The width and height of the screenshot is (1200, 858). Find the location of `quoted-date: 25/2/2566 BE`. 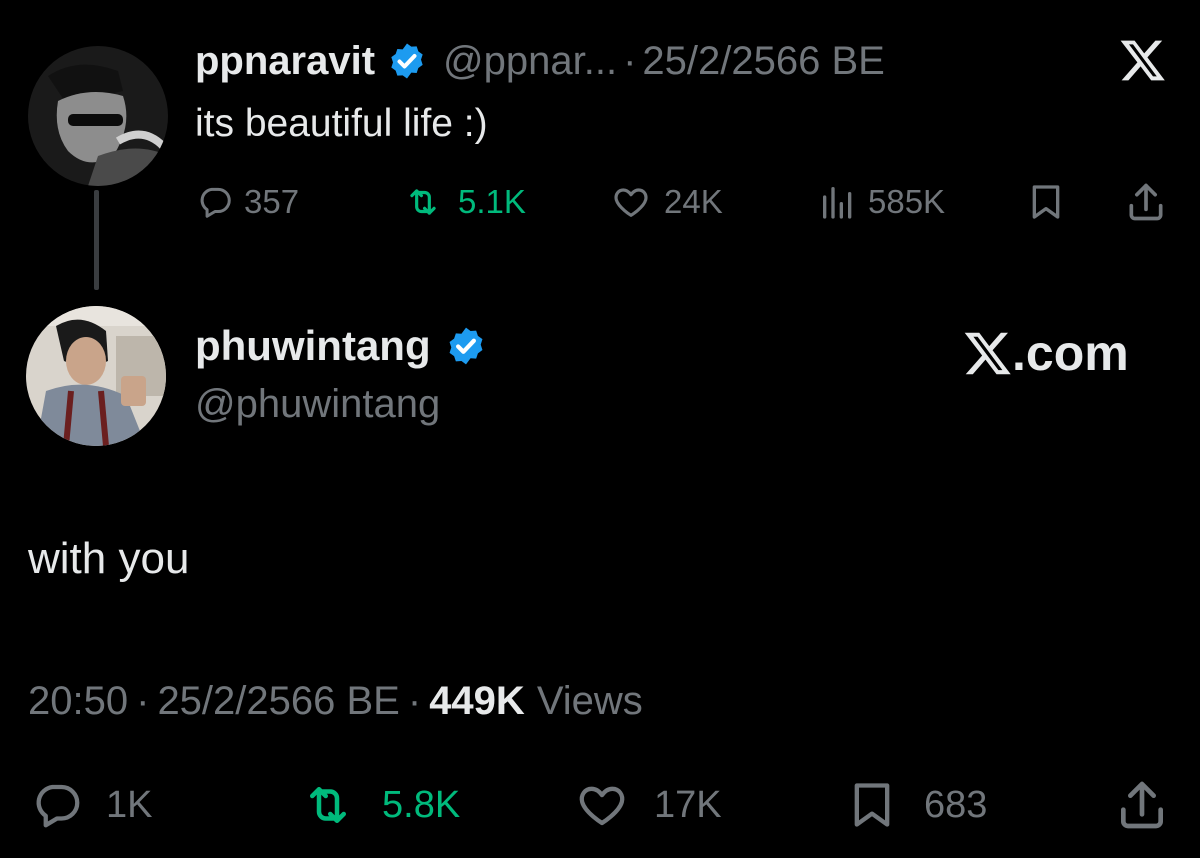

quoted-date: 25/2/2566 BE is located at coordinates (763, 61).